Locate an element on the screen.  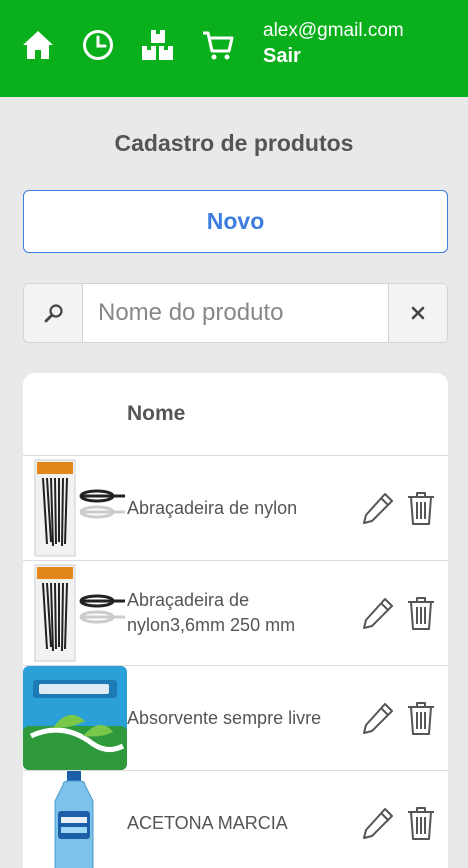
page-title: Cadastro de produtos is located at coordinates (234, 143).